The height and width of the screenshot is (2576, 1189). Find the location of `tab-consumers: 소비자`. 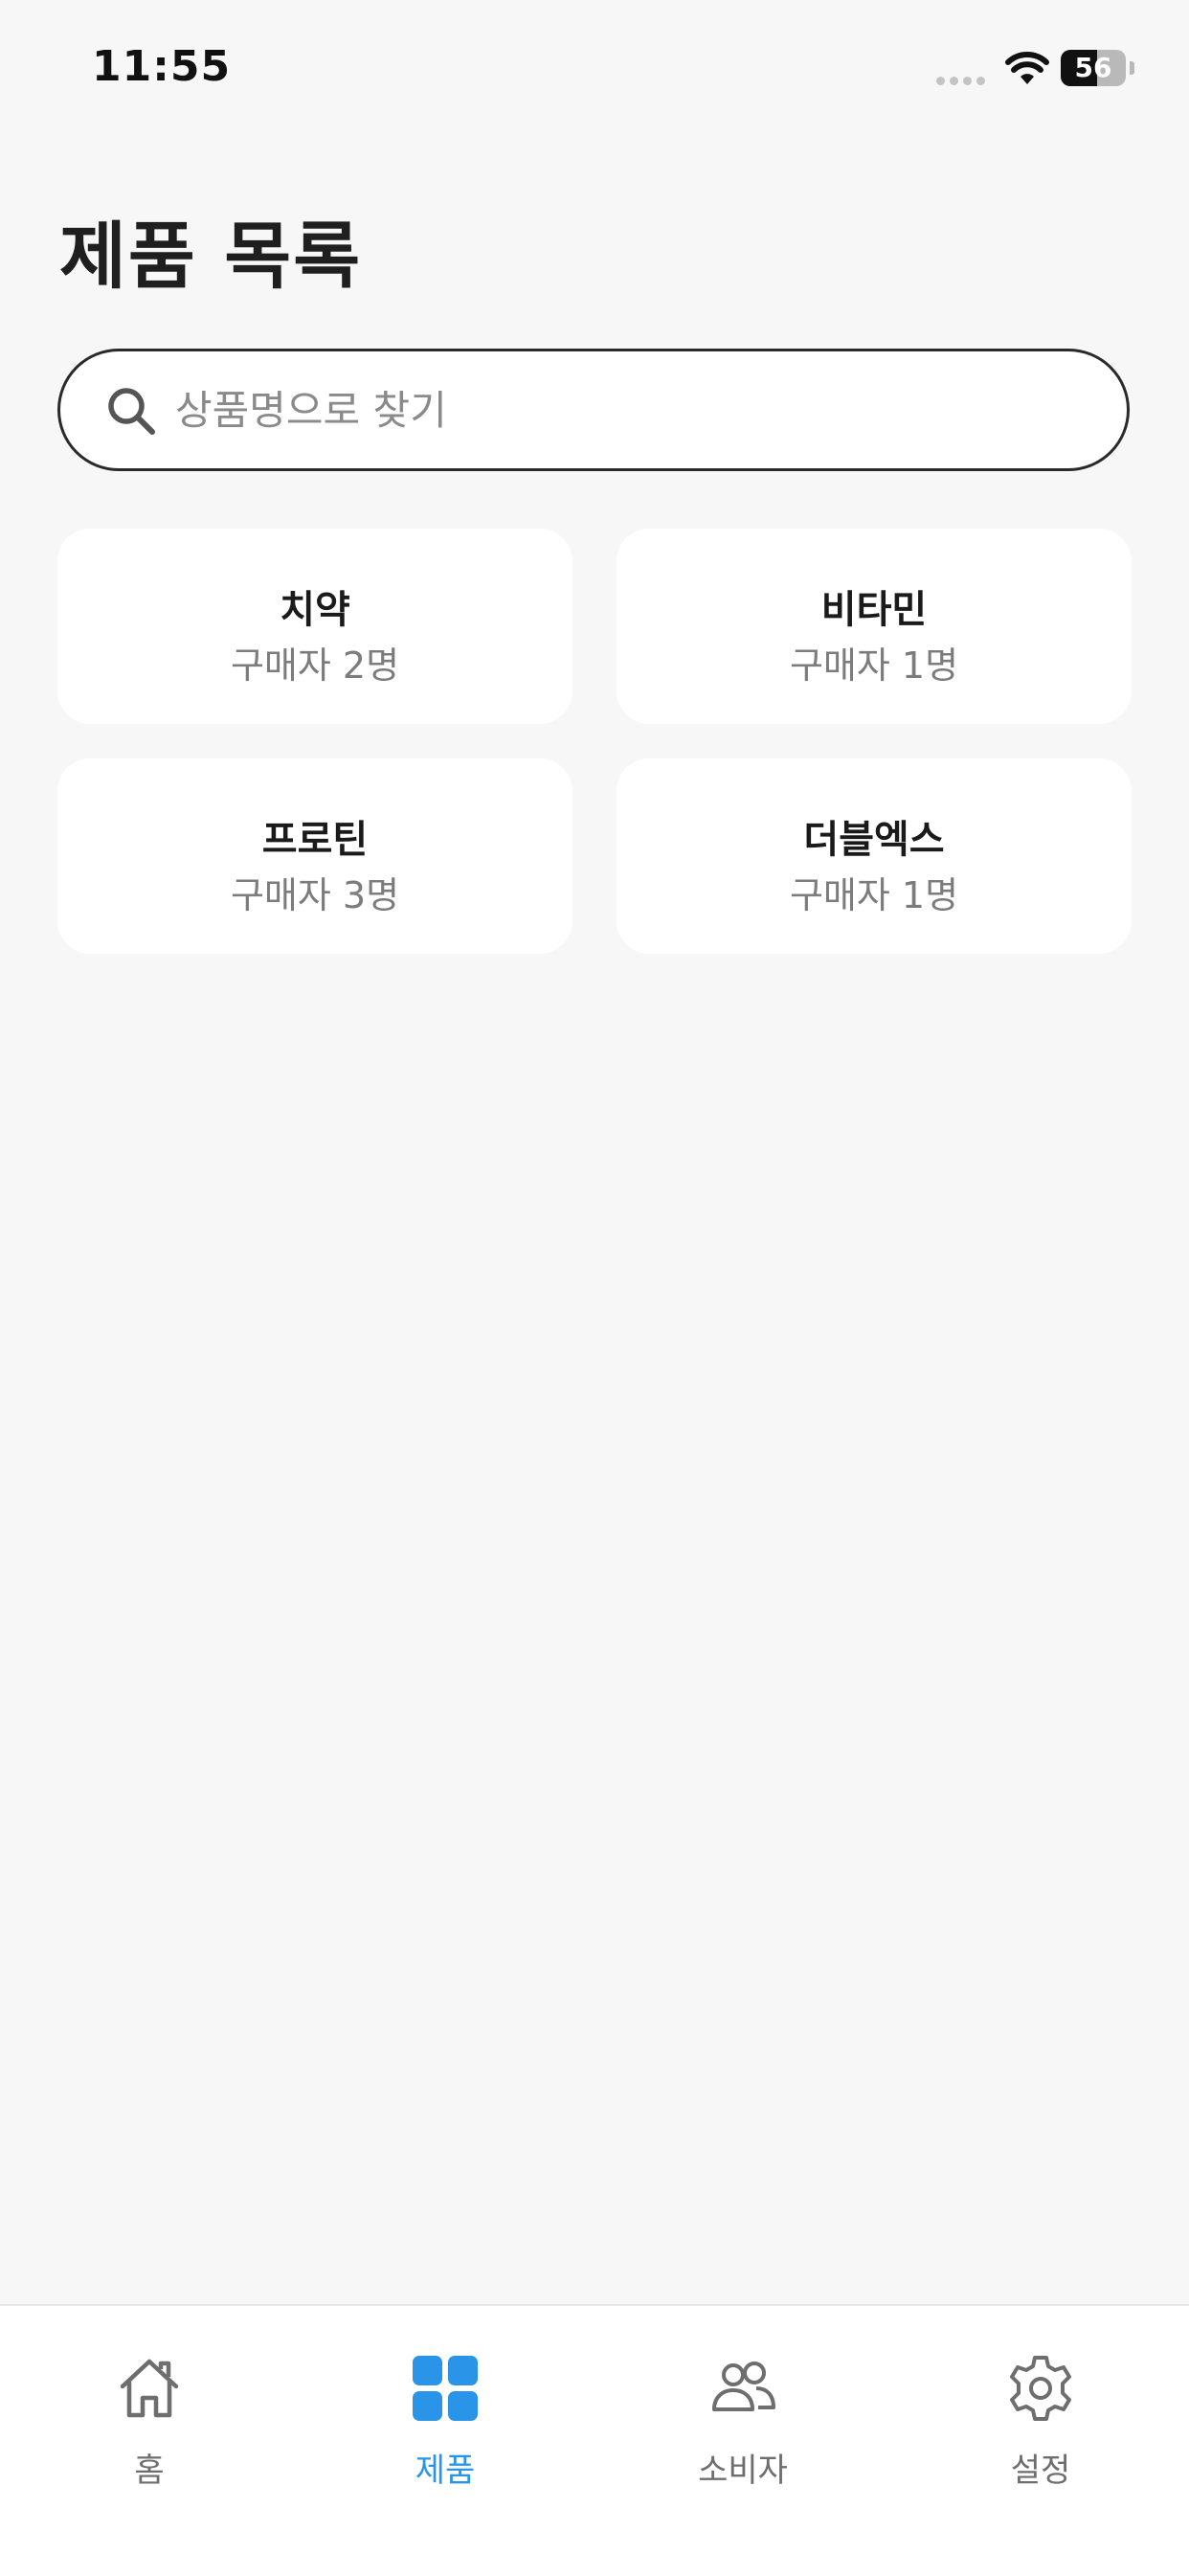

tab-consumers: 소비자 is located at coordinates (743, 2401).